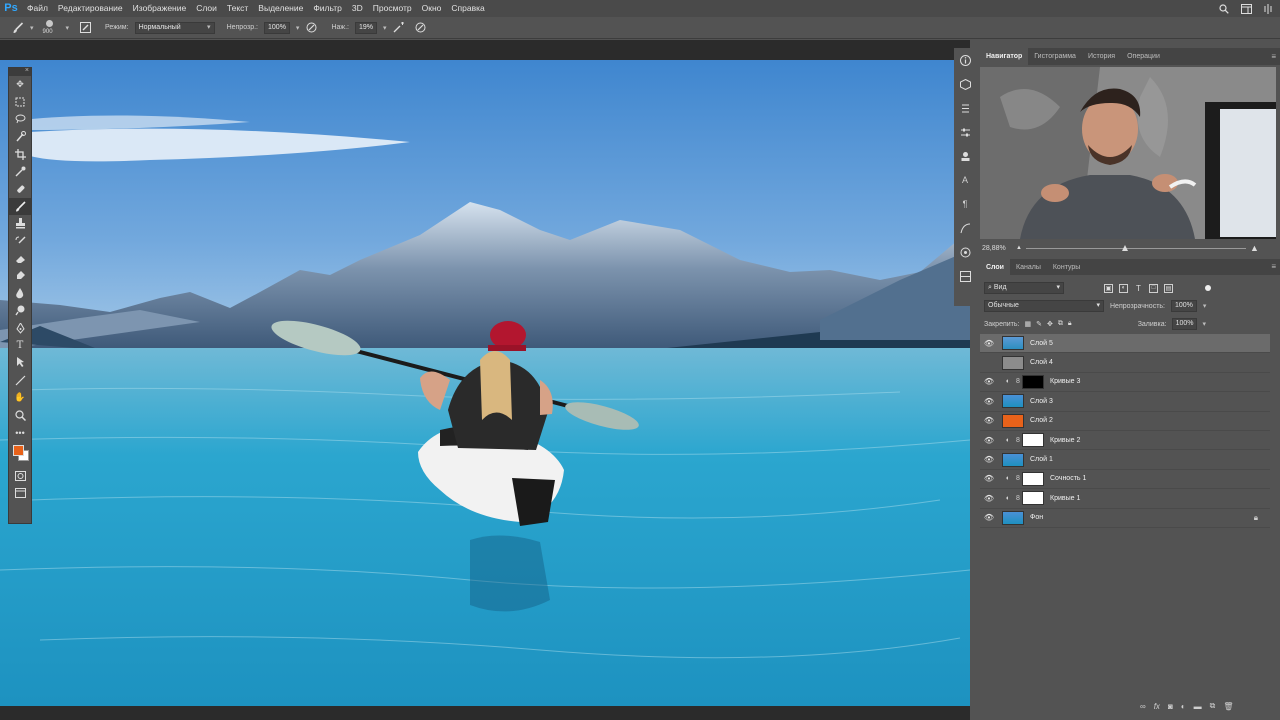 The height and width of the screenshot is (720, 1280). What do you see at coordinates (995, 267) in the screenshot?
I see `tab-layers: Слои` at bounding box center [995, 267].